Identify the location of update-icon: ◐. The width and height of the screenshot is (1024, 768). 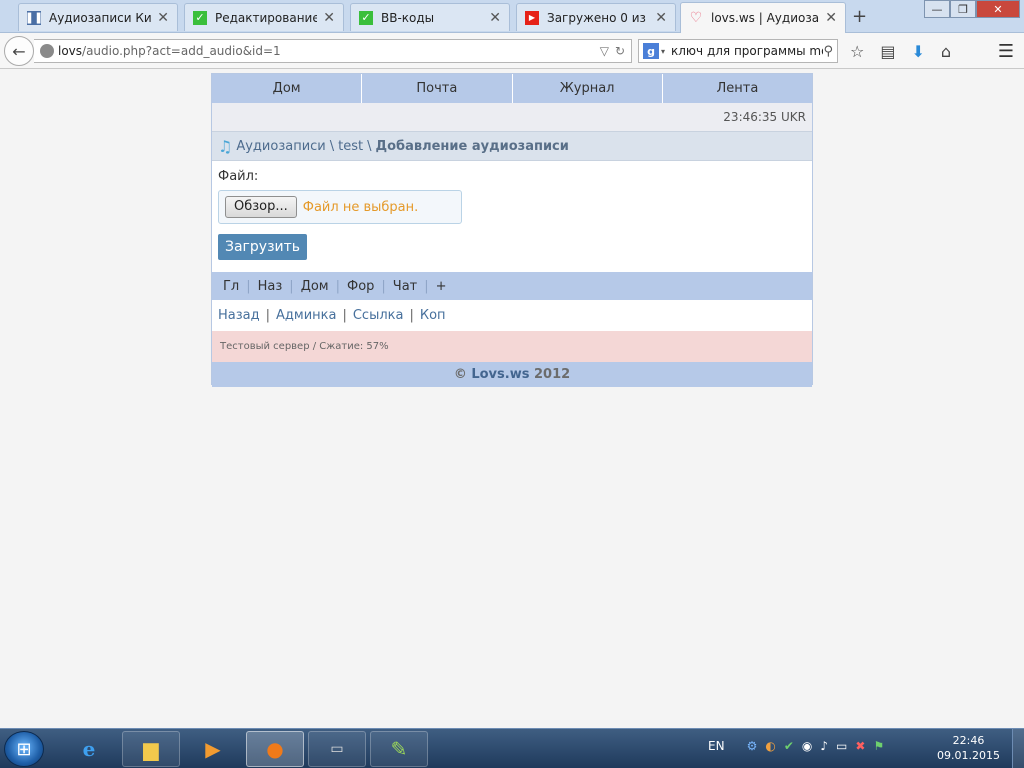
(770, 746).